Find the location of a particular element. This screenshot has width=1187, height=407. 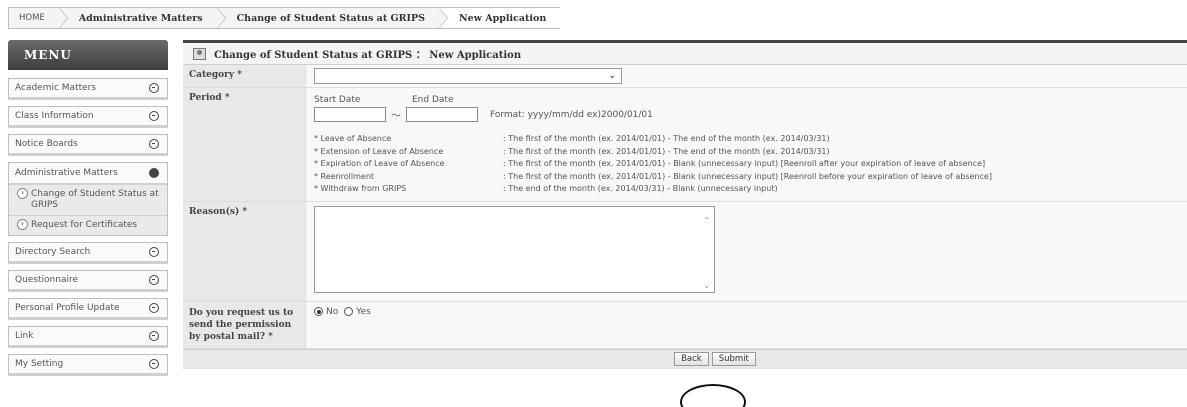

sidebar-item-questionnaire: Questionnaire is located at coordinates (88, 281).